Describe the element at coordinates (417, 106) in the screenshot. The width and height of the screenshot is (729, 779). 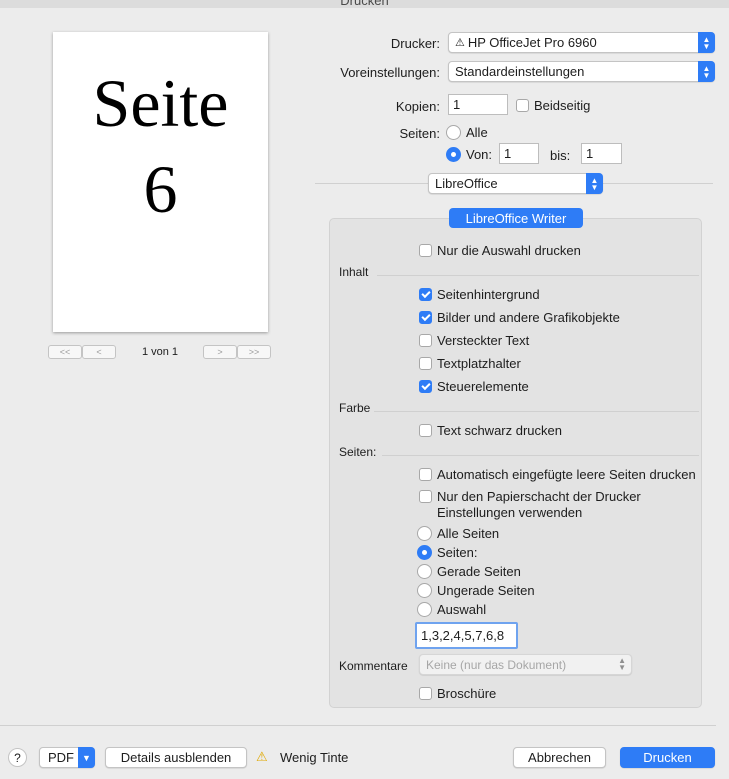
I see `copies-label: Kopien:` at that location.